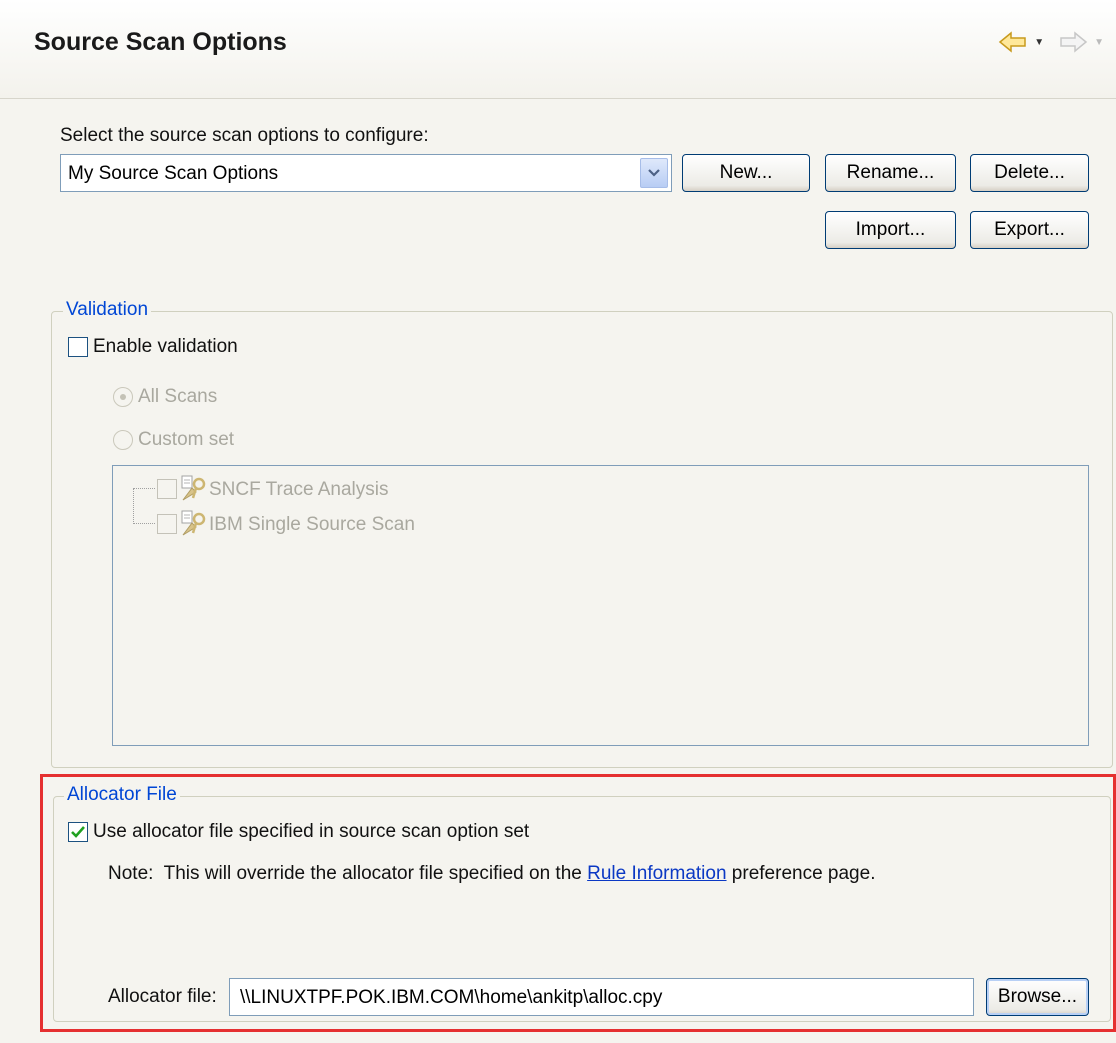  What do you see at coordinates (186, 439) in the screenshot?
I see `custom-set-label: Custom set` at bounding box center [186, 439].